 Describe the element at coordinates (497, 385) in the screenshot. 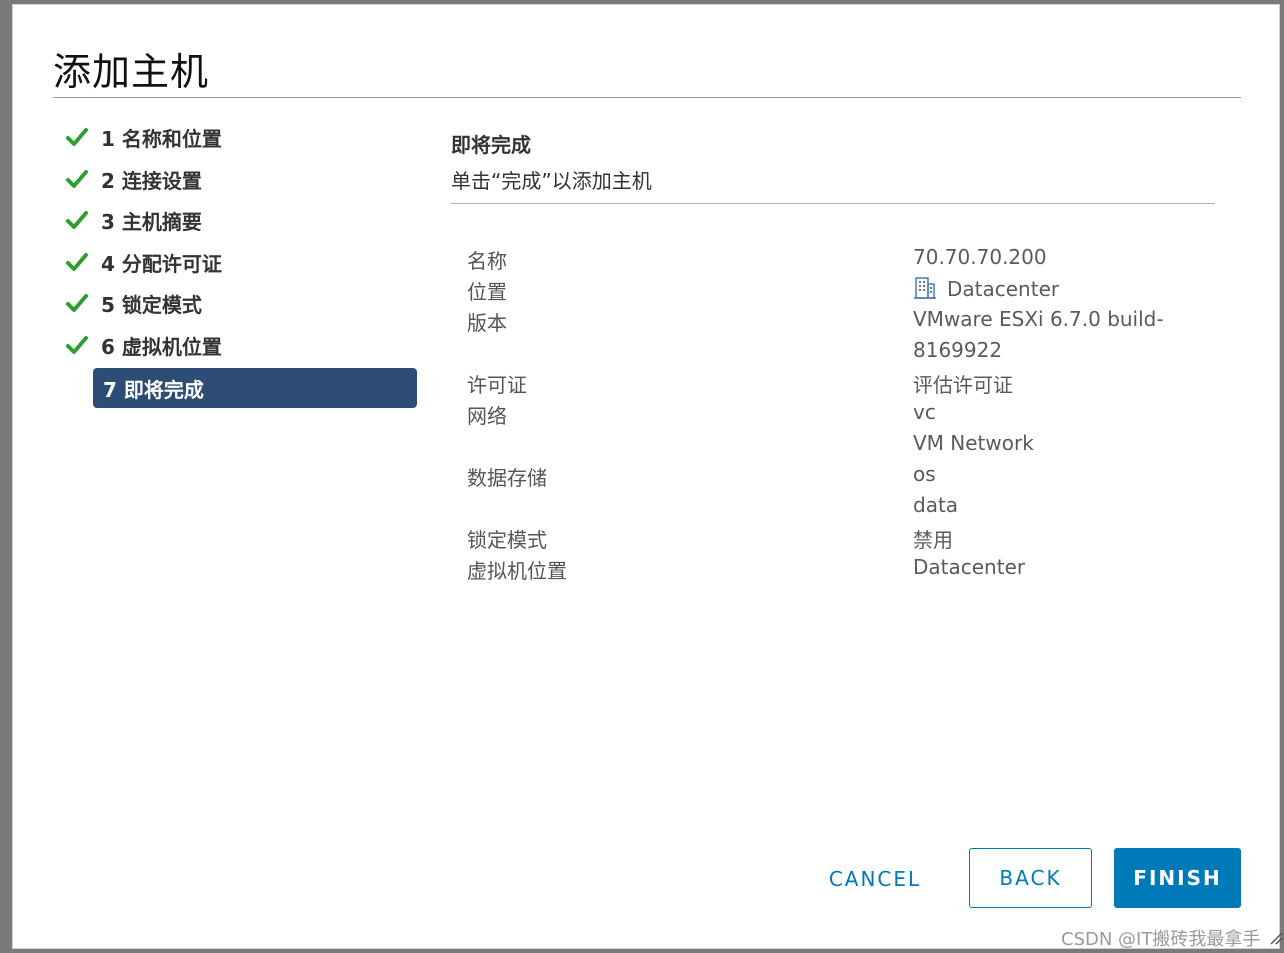

I see `row-key-license: 许可证` at that location.